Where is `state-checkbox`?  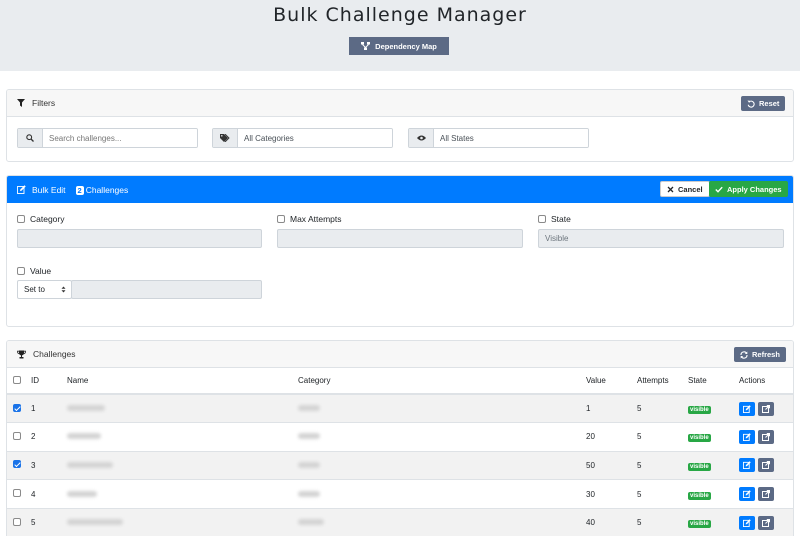
state-checkbox is located at coordinates (542, 219).